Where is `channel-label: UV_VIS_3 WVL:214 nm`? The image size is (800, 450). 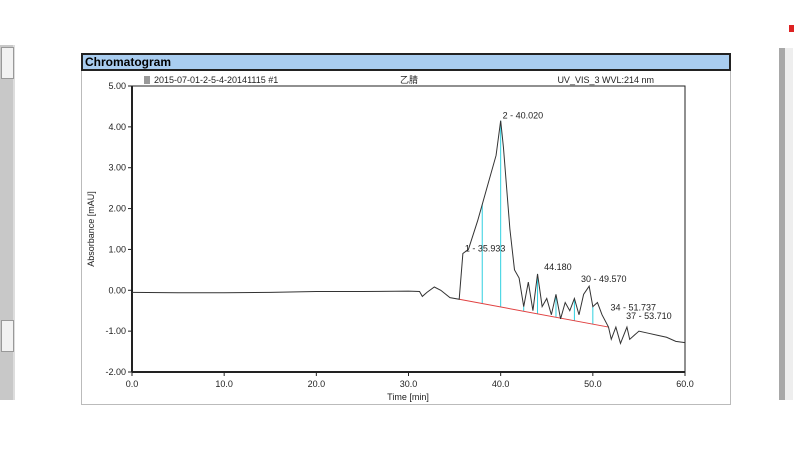 channel-label: UV_VIS_3 WVL:214 nm is located at coordinates (605, 80).